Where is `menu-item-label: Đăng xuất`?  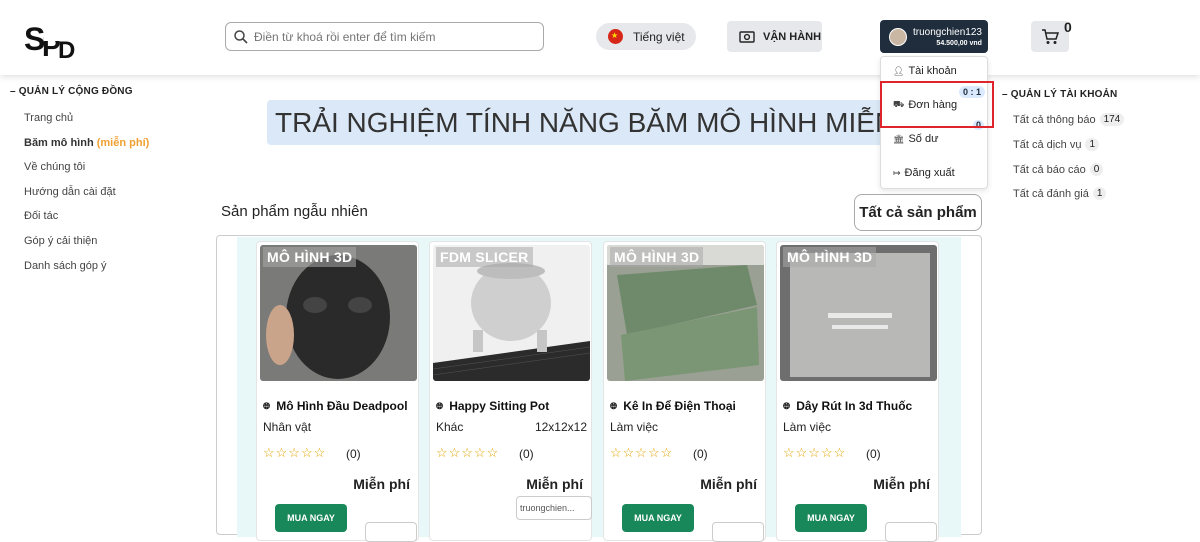
menu-item-label: Đăng xuất is located at coordinates (929, 173).